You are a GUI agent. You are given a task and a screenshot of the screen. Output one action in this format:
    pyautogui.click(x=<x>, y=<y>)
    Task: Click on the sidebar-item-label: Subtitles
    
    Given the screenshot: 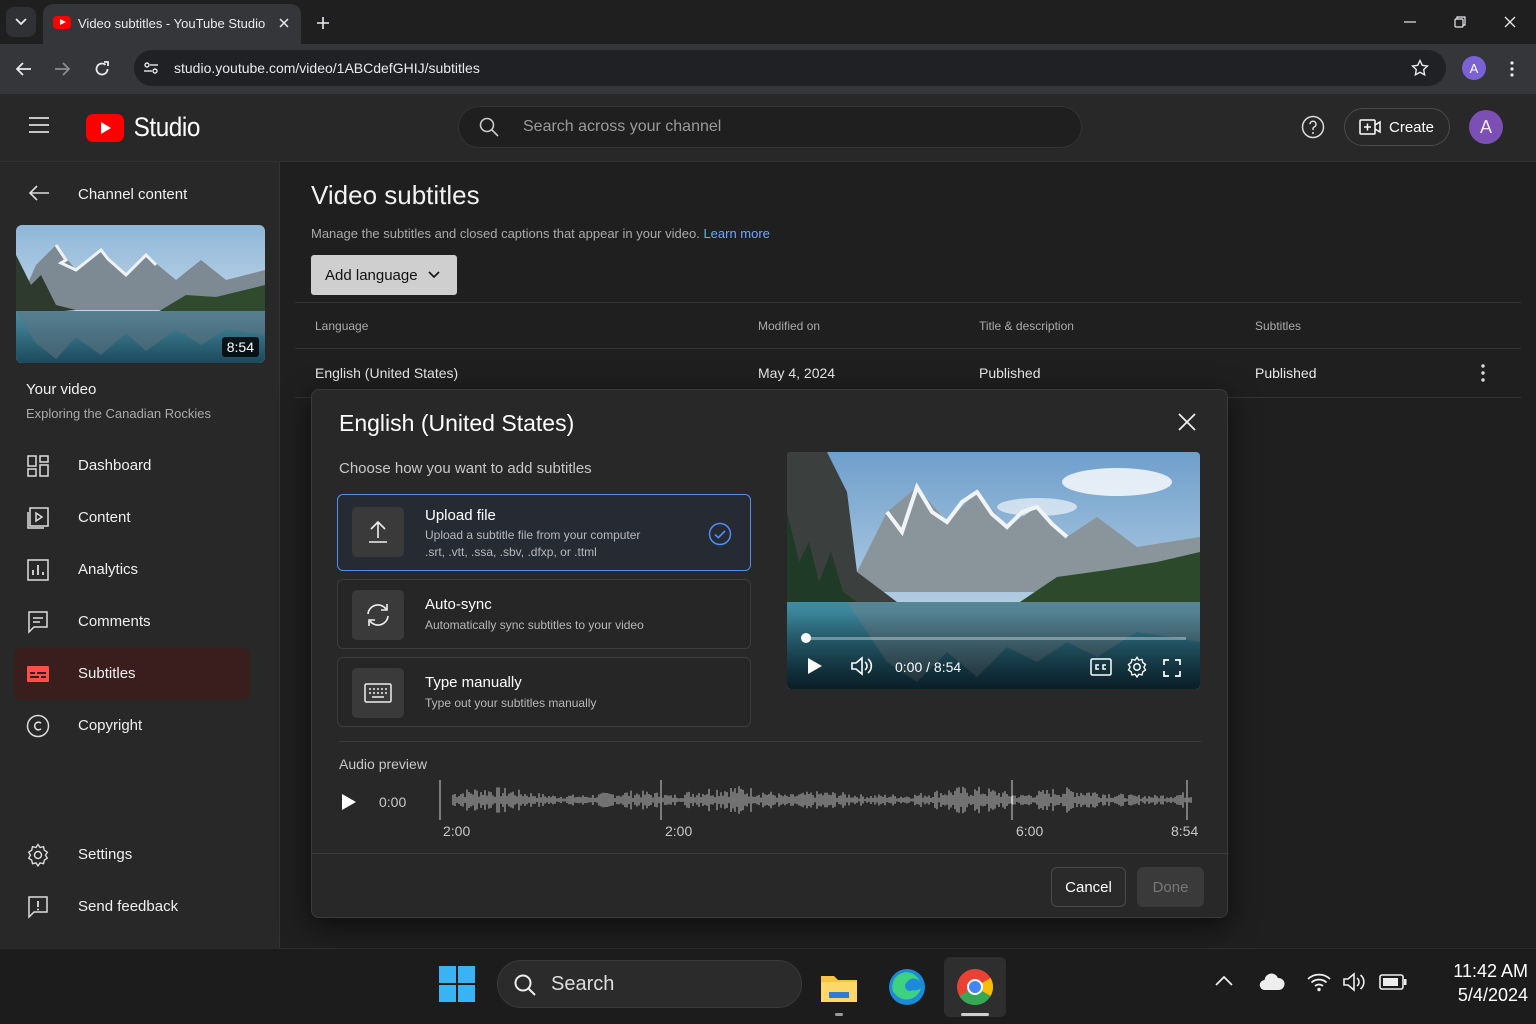 What is the action you would take?
    pyautogui.click(x=107, y=673)
    